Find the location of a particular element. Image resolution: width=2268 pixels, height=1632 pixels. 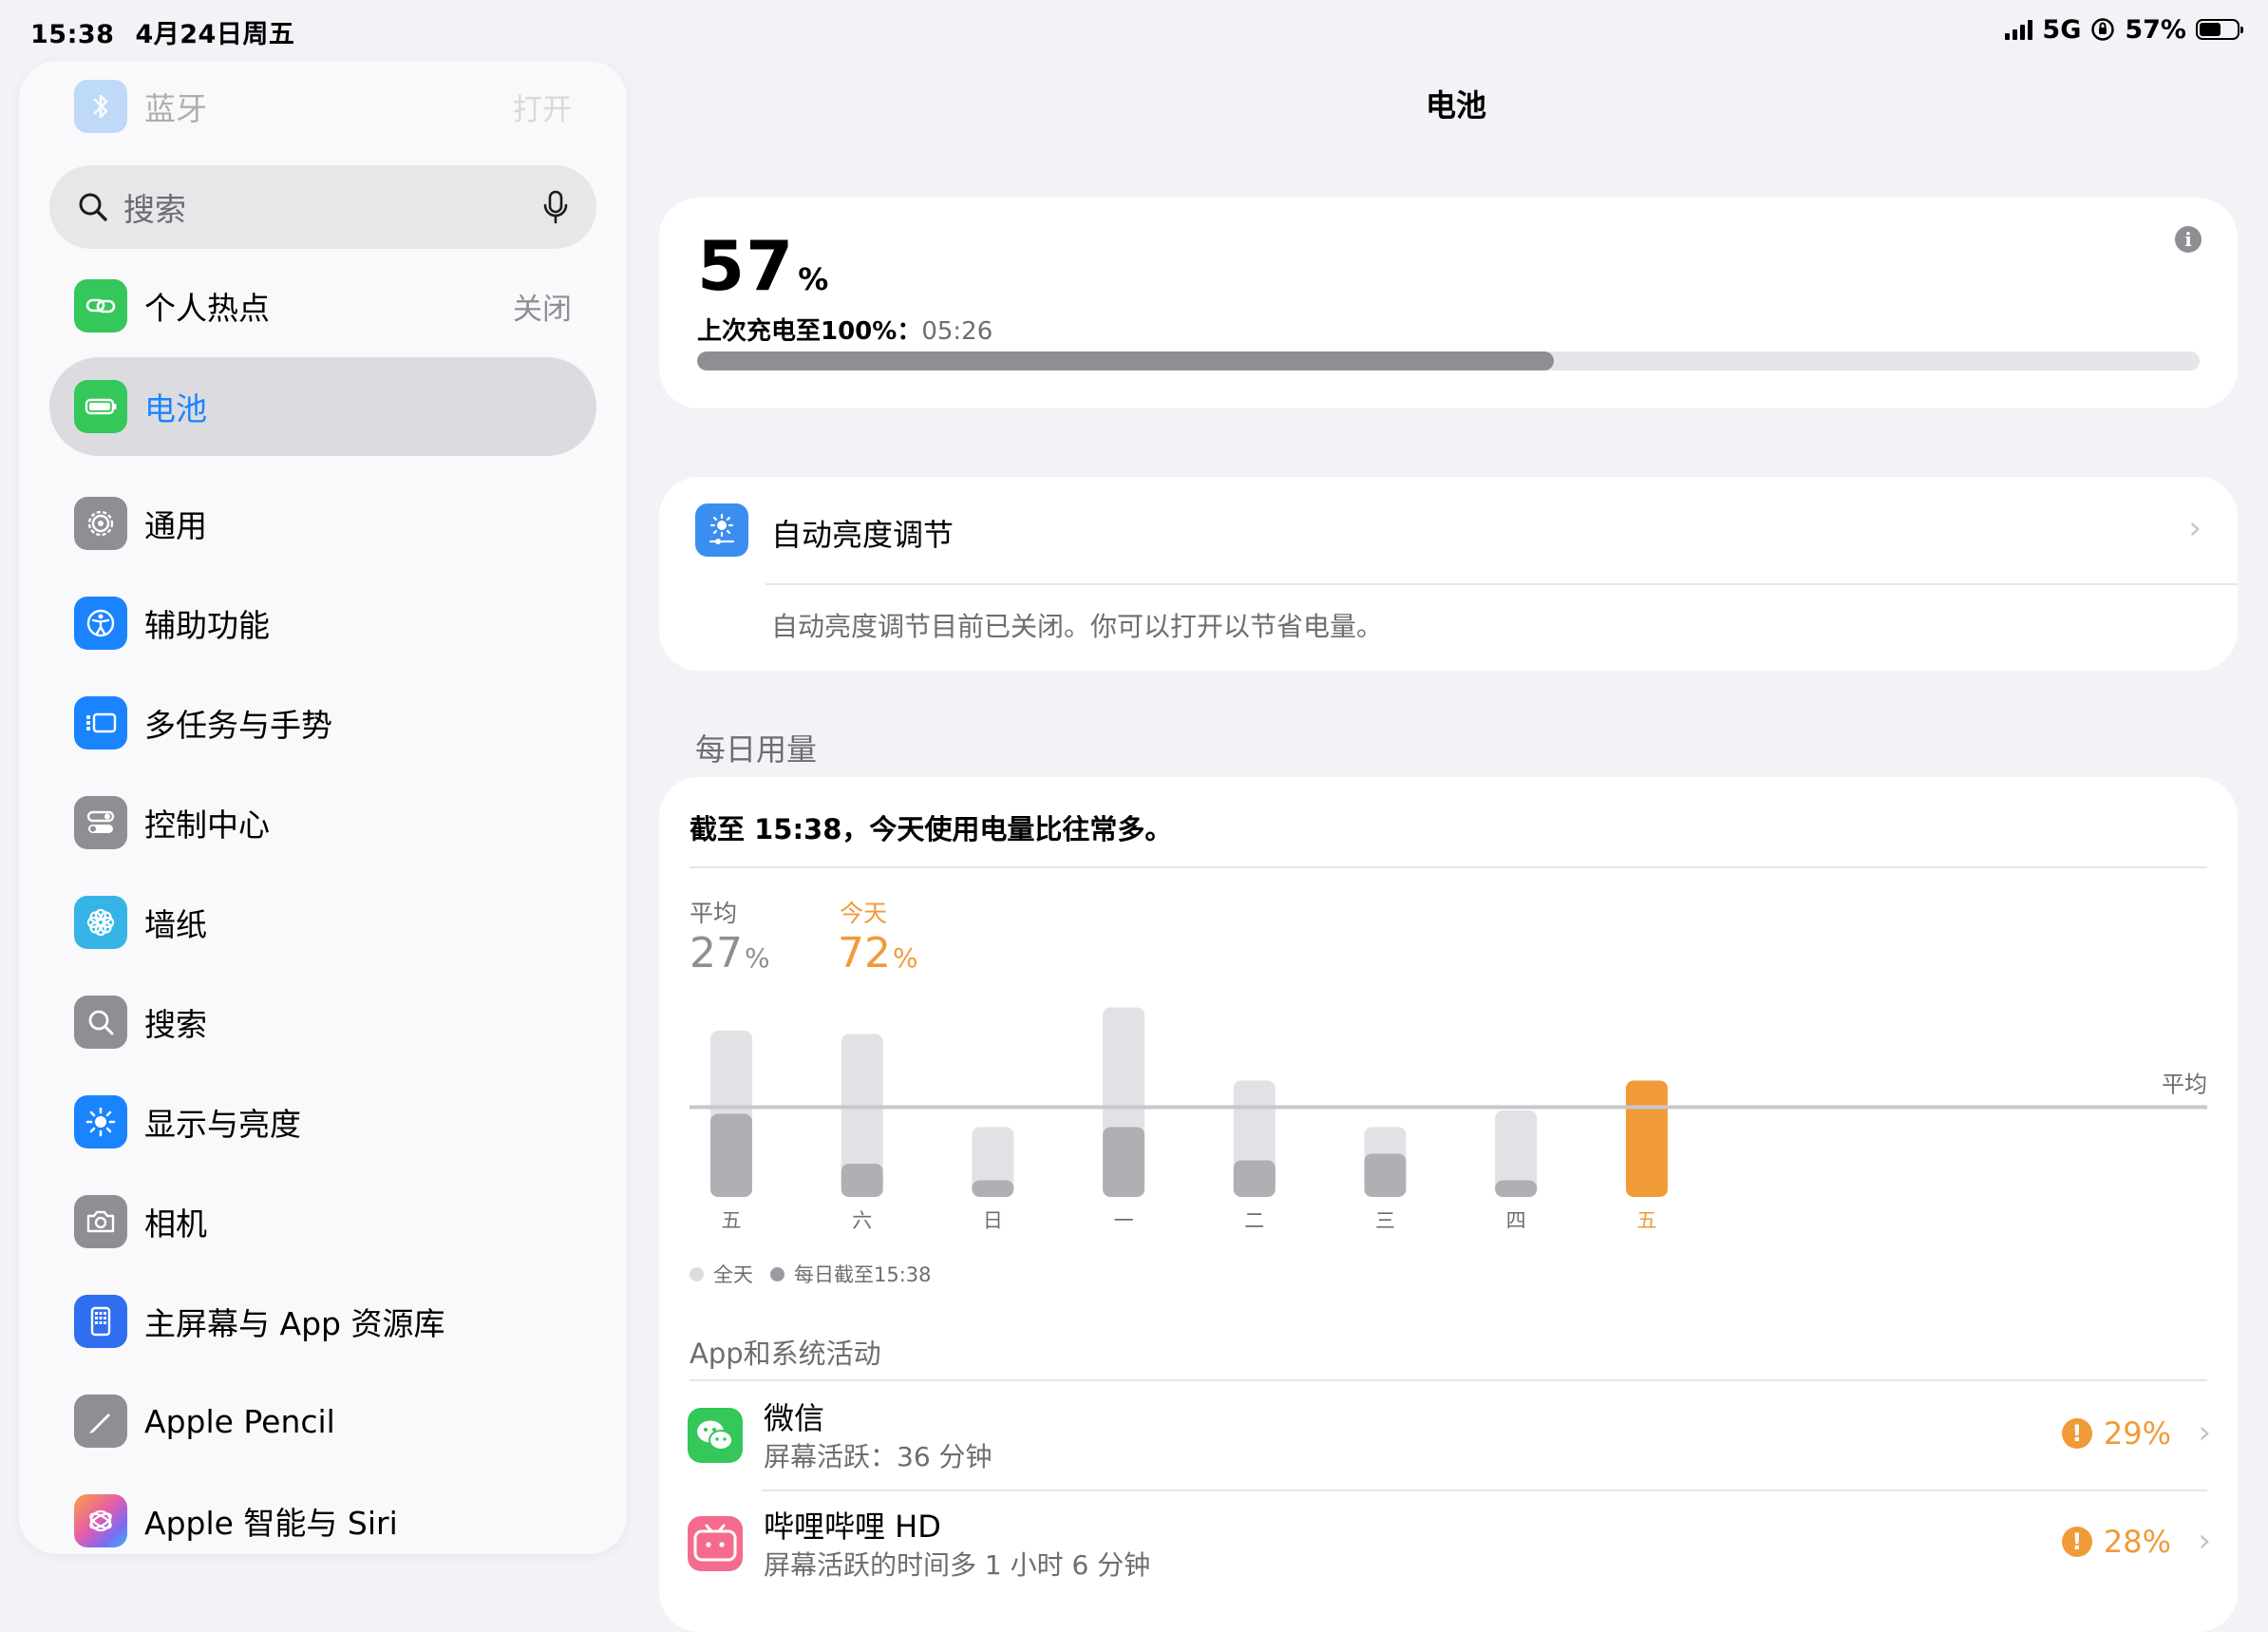

auto-brightness-description: 自动亮度调节目前已关闭。你可以打开以节省电量。 is located at coordinates (1077, 626).